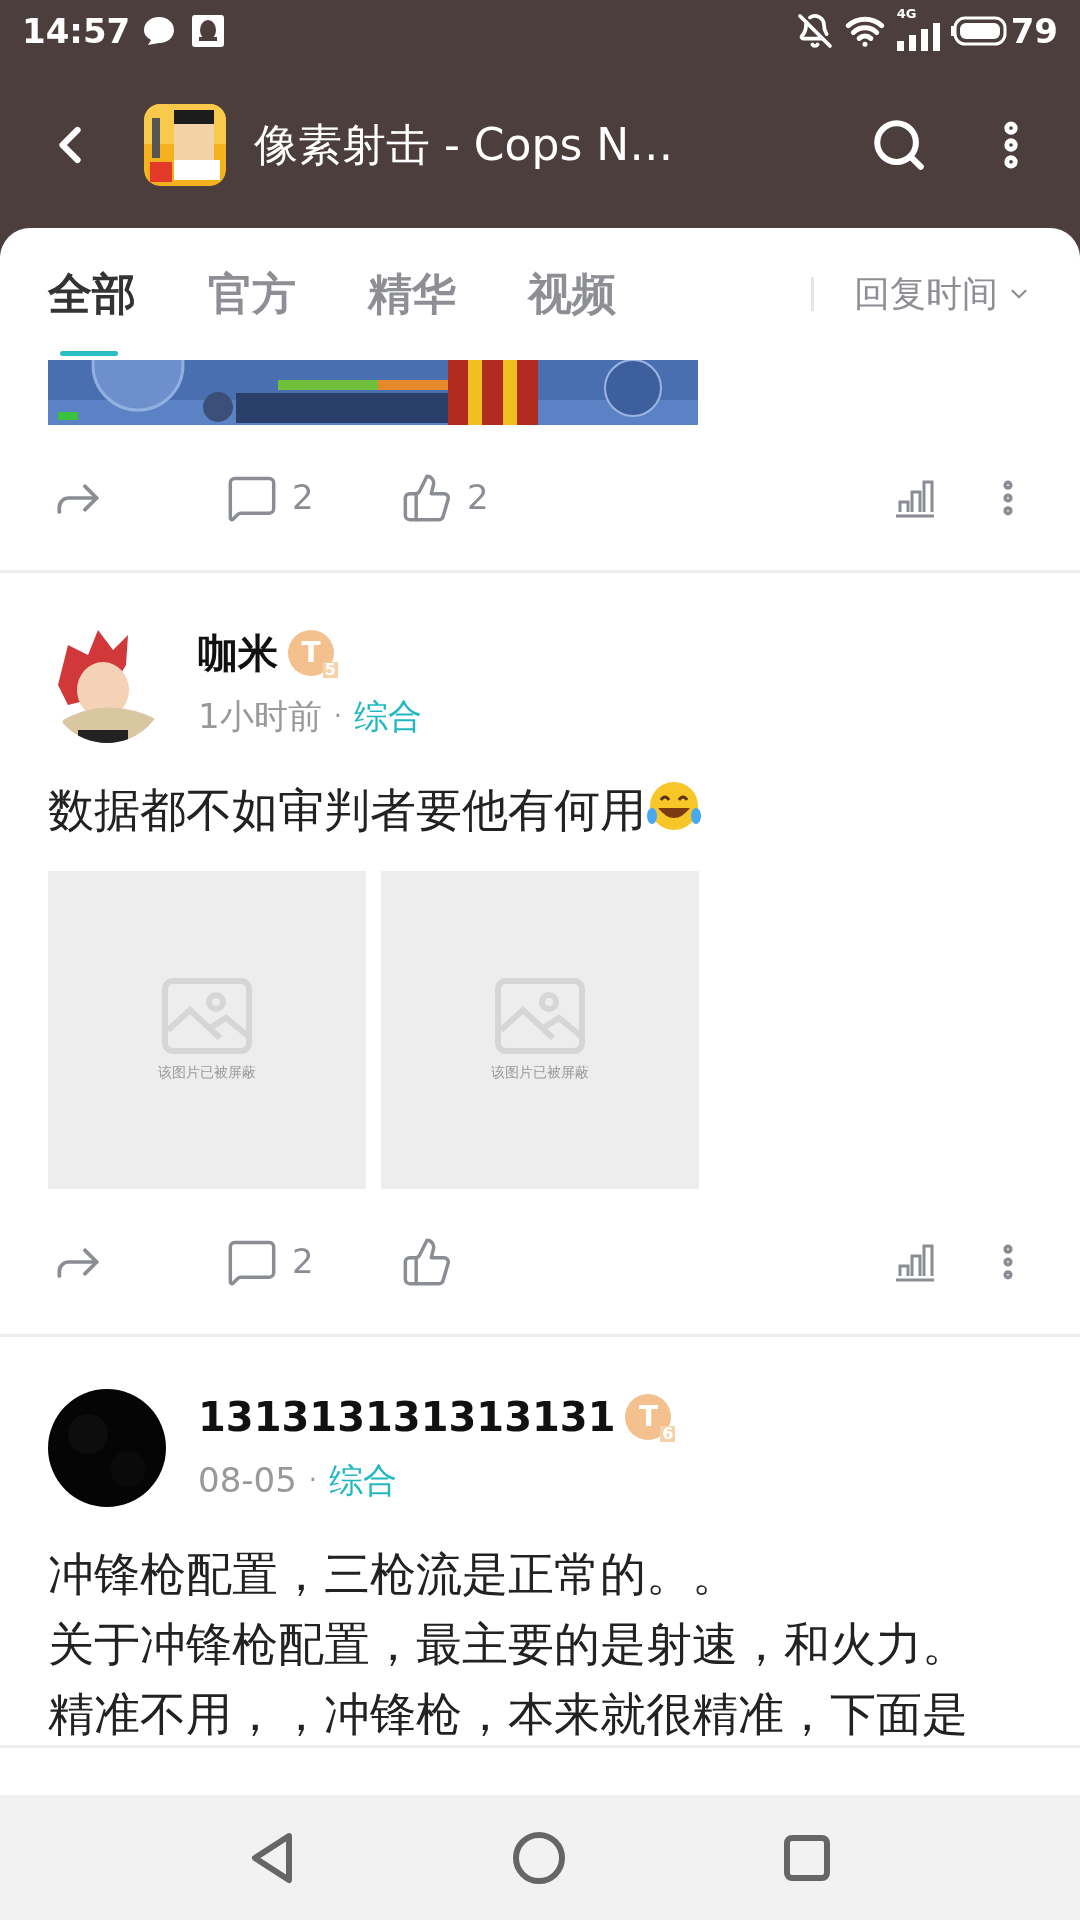 The width and height of the screenshot is (1080, 1920). I want to click on tab: 全部, so click(92, 294).